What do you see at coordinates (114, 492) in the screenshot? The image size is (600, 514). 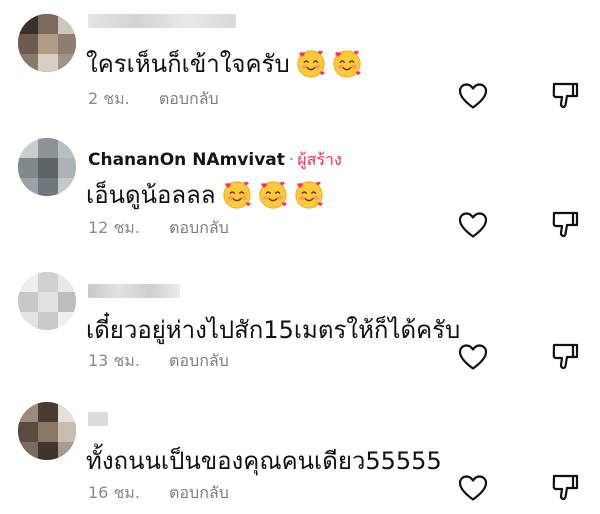 I see `comment-time: 16 ชม.` at bounding box center [114, 492].